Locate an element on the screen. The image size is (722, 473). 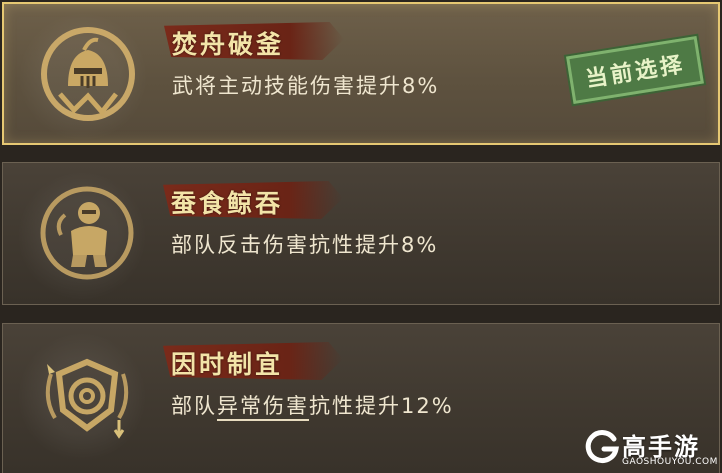
armored-soldier-icon is located at coordinates (87, 233).